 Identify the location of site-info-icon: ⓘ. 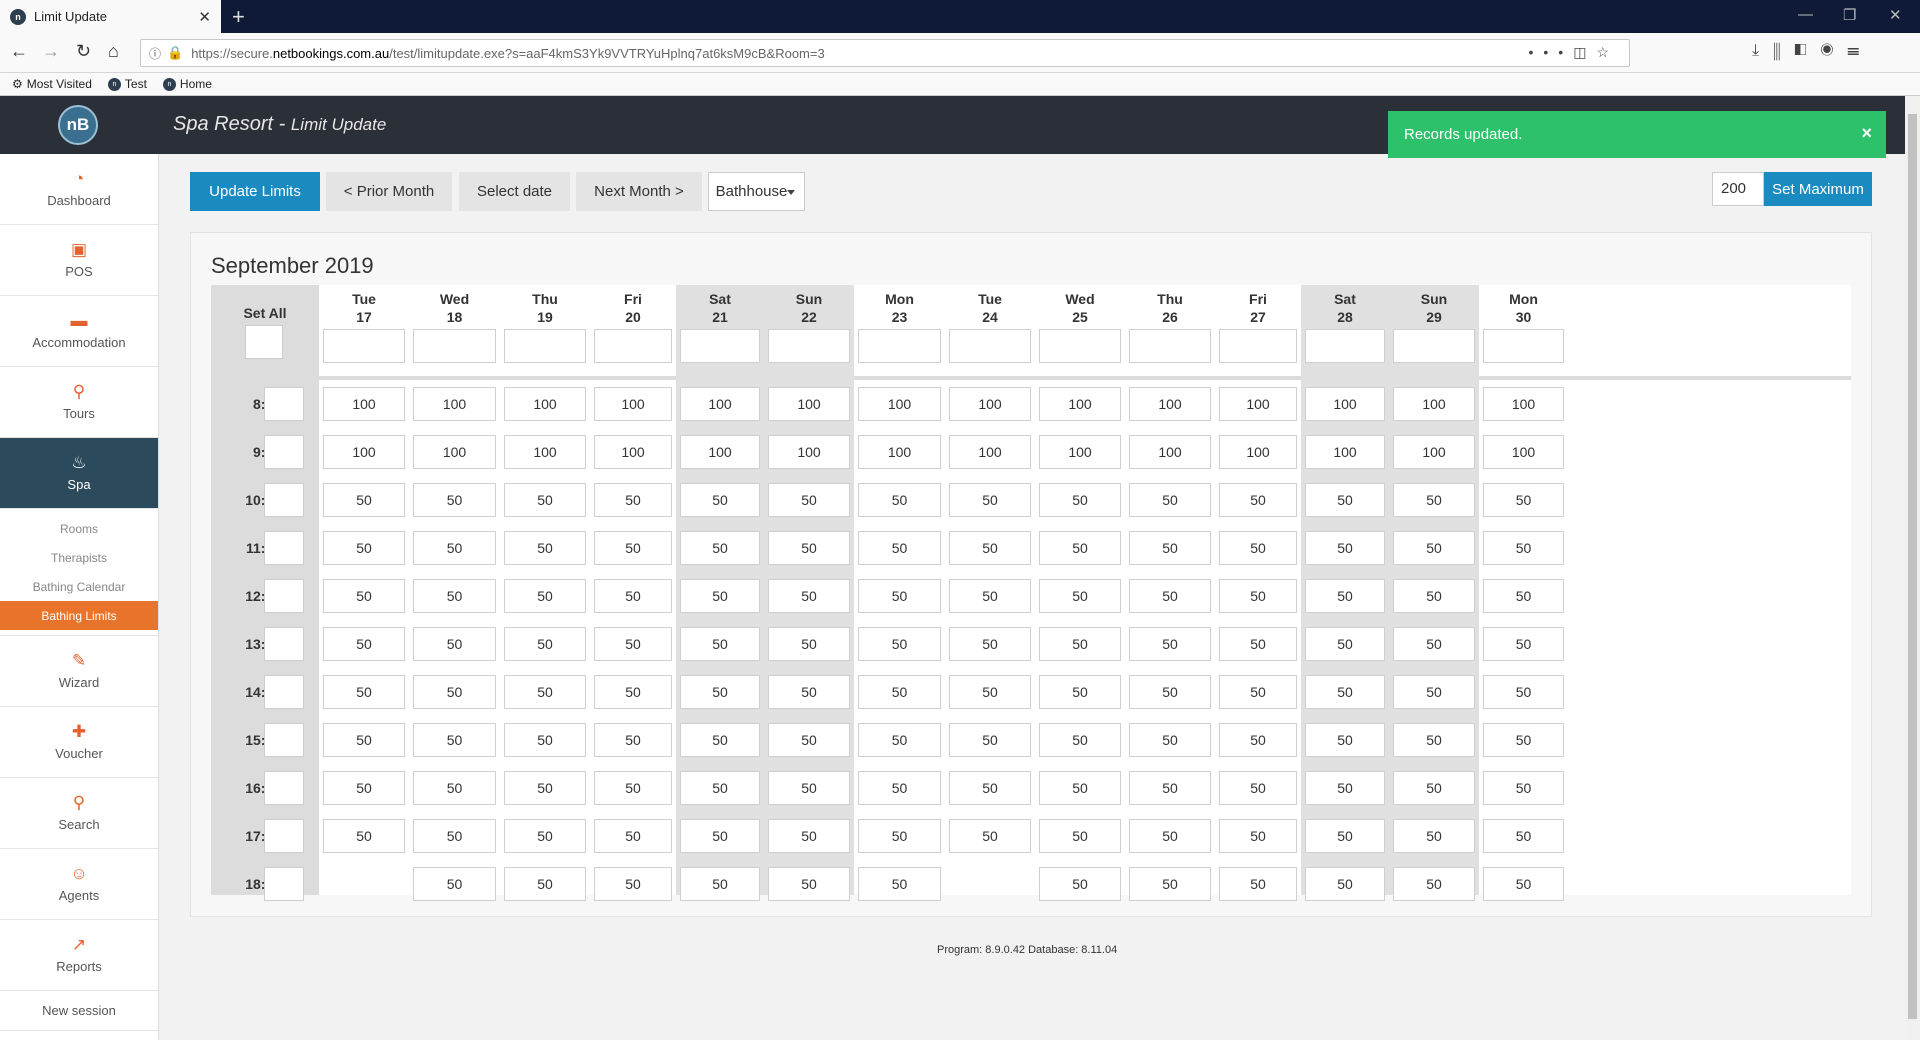
(155, 53).